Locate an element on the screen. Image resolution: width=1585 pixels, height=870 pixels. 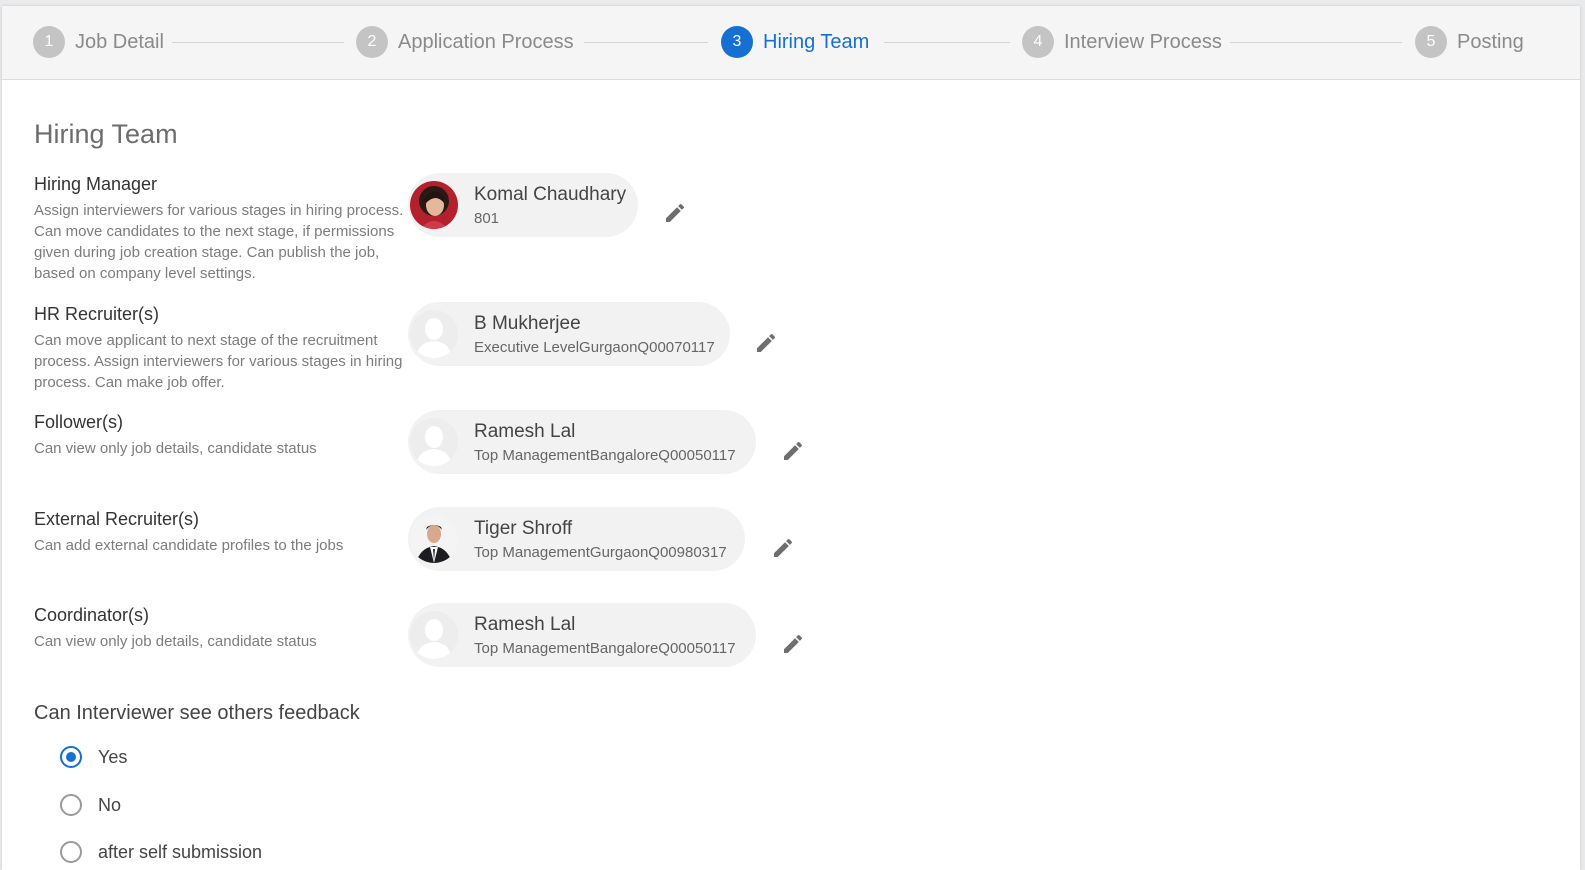
step-interview-process: 4 Interview Process is located at coordinates (1122, 42).